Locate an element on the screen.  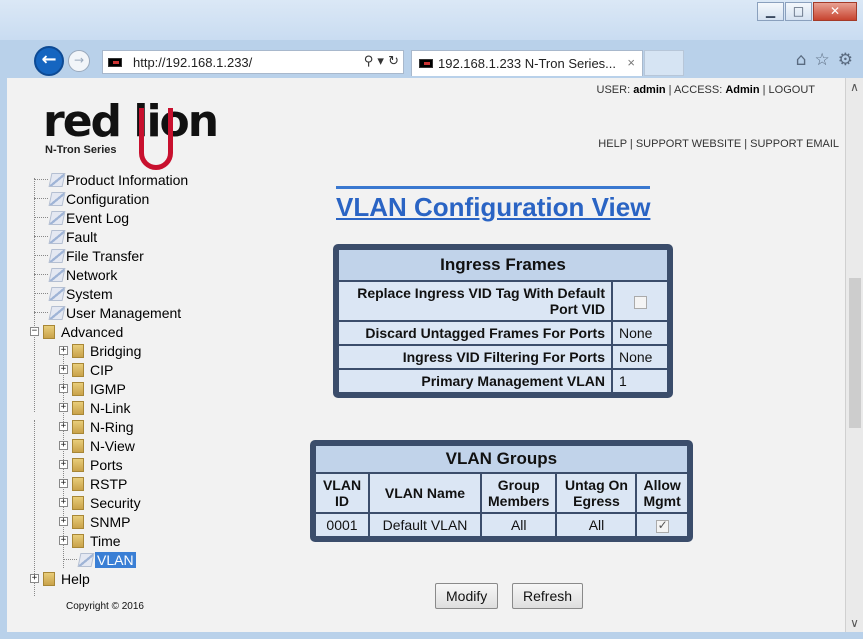
support-website-link: SUPPORT WEBSITE is located at coordinates (688, 144).